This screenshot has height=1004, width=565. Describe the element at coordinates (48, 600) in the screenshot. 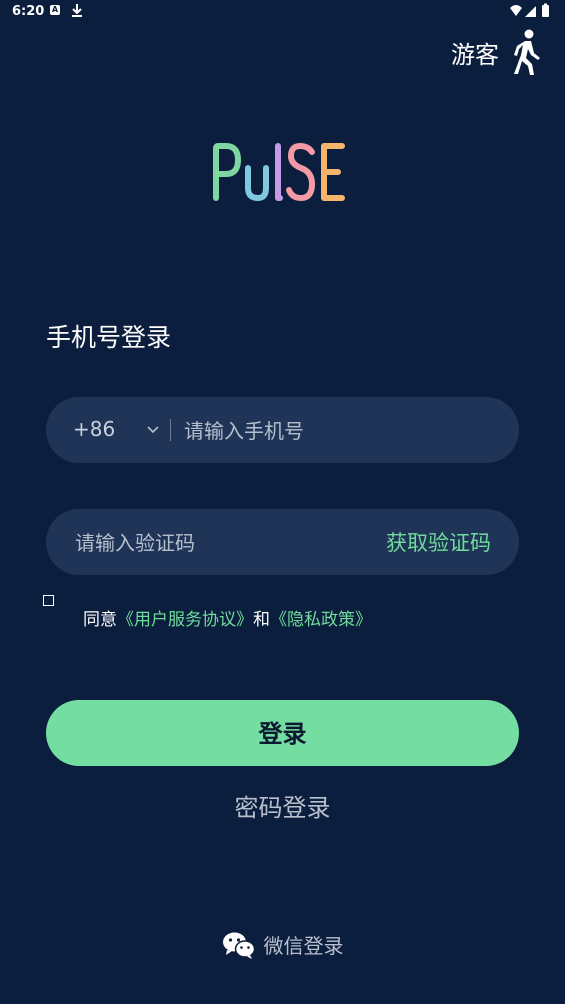

I see `agreement-checkbox` at that location.